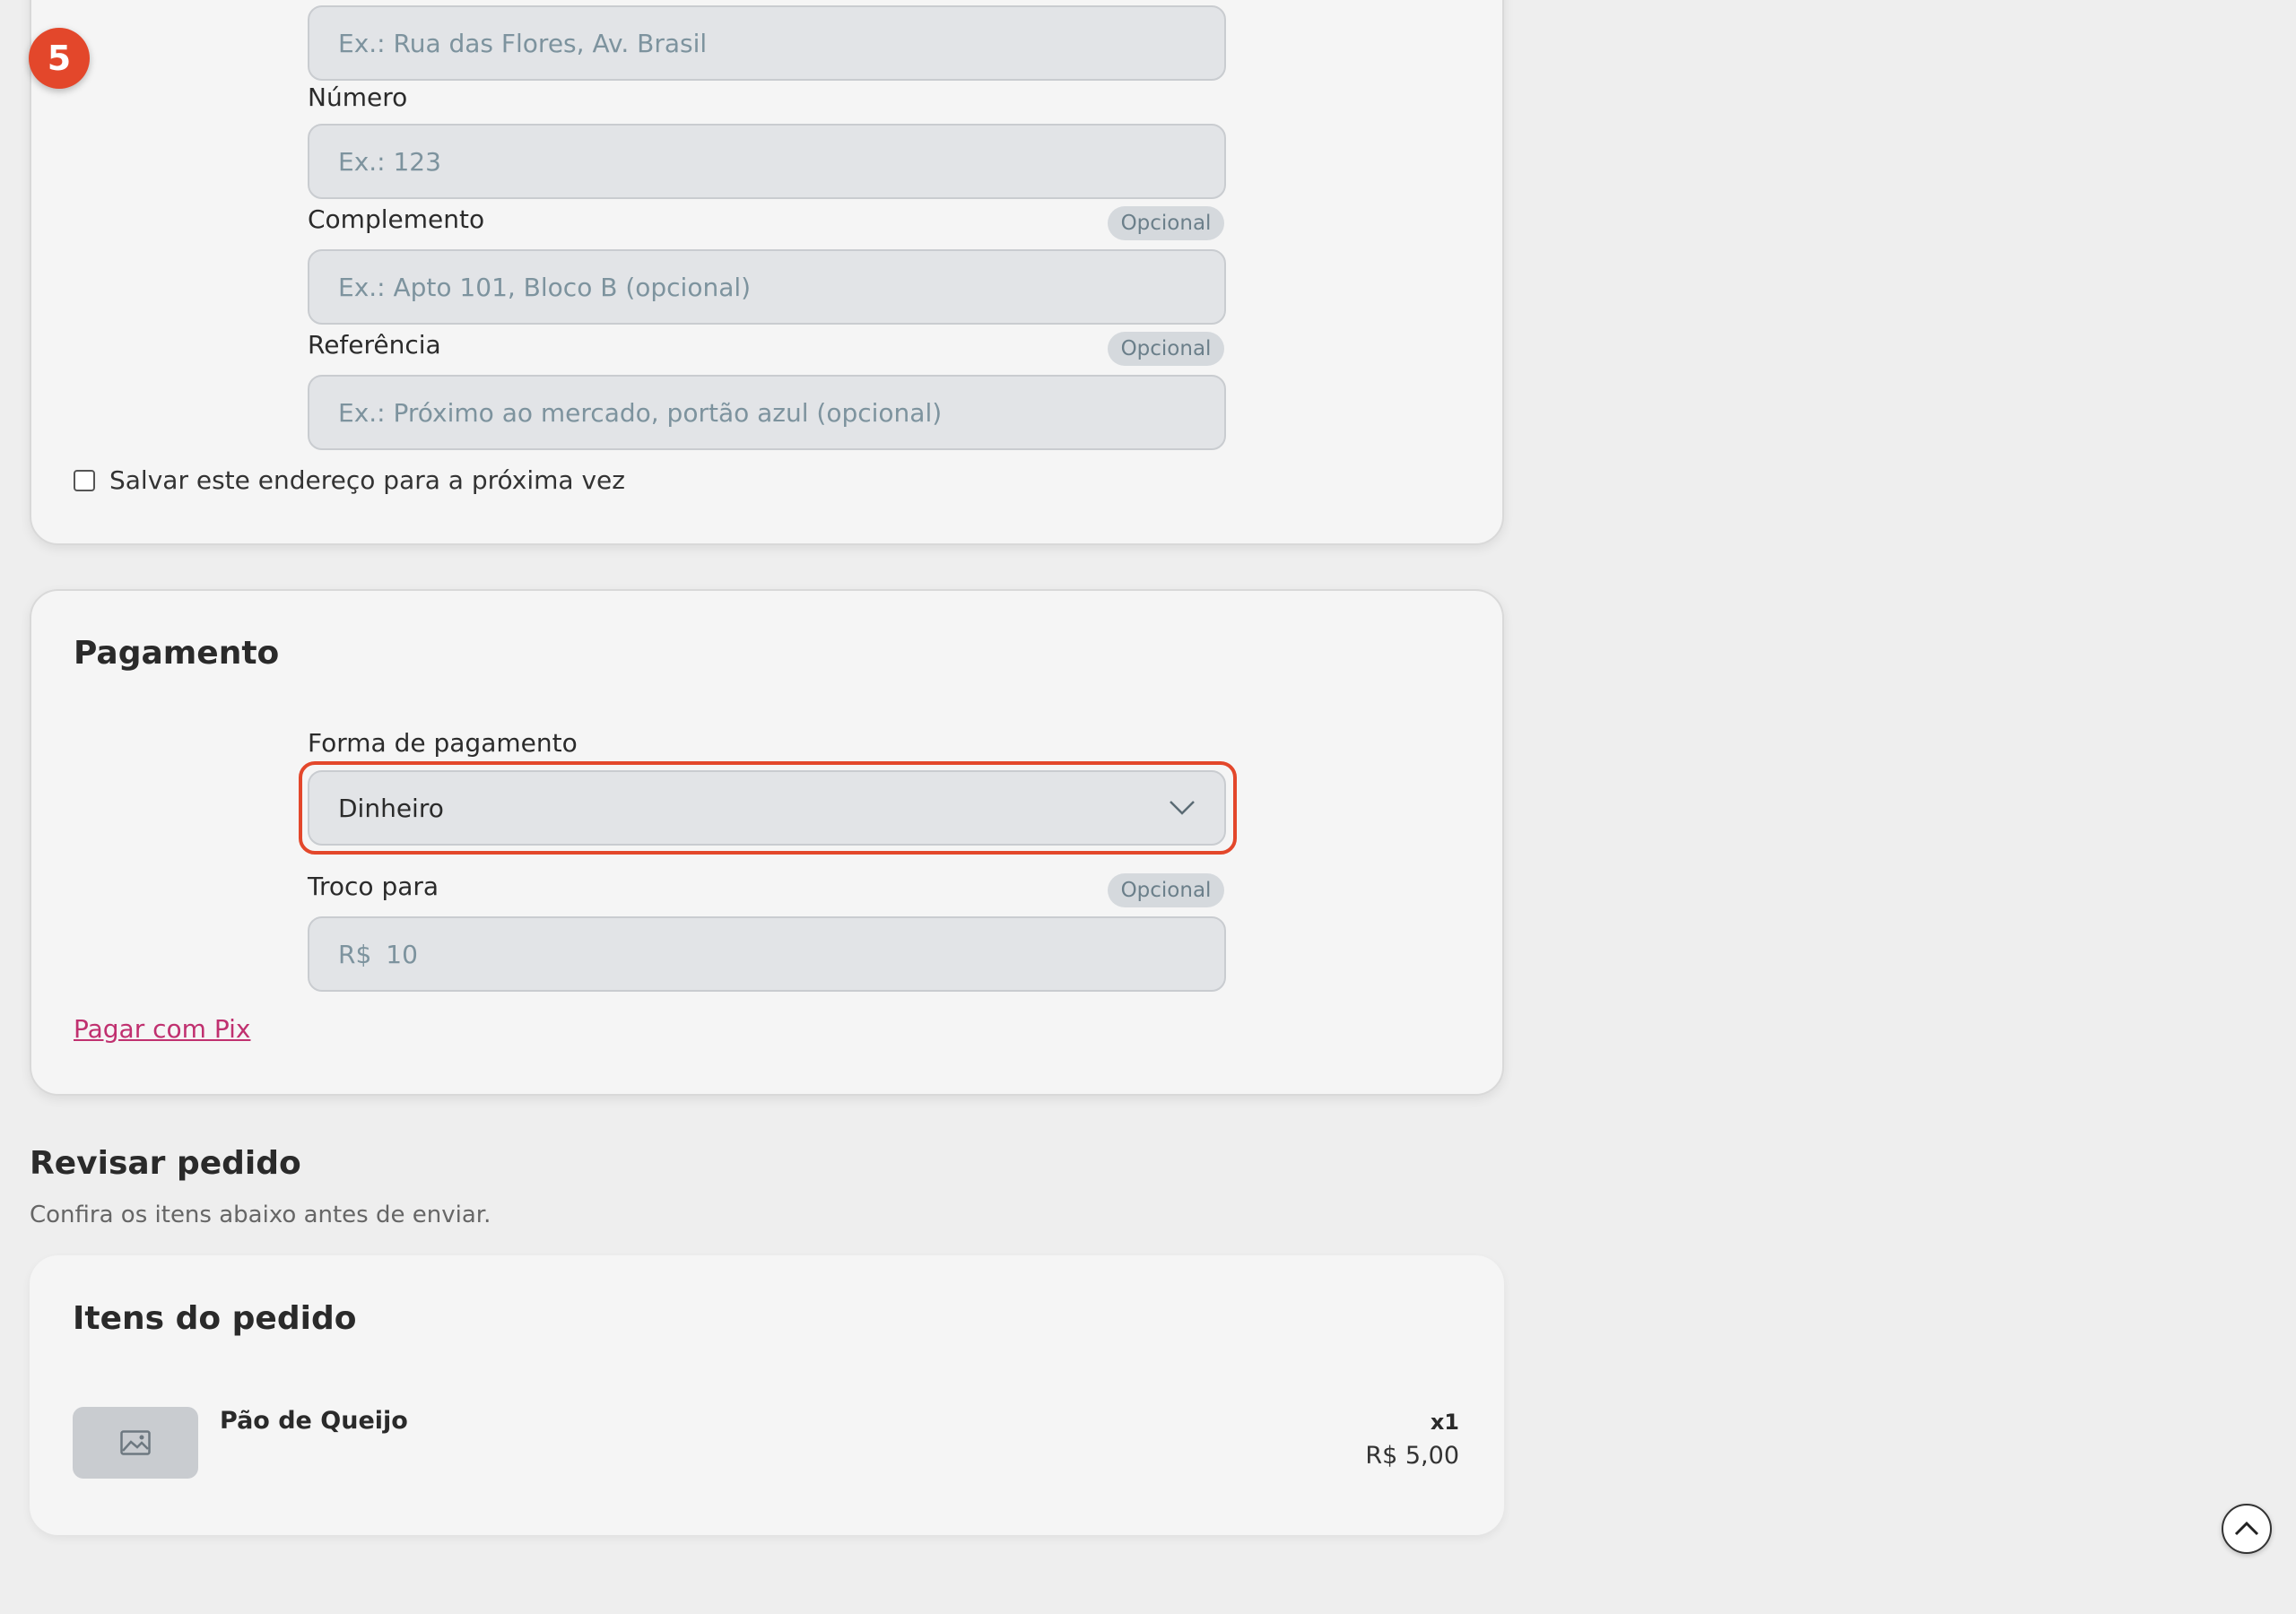  What do you see at coordinates (373, 886) in the screenshot?
I see `change-label: Troco para` at bounding box center [373, 886].